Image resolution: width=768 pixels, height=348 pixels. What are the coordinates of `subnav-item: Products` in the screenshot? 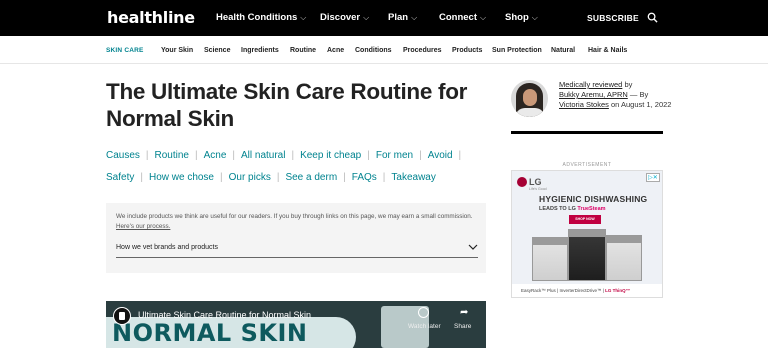 It's located at (467, 50).